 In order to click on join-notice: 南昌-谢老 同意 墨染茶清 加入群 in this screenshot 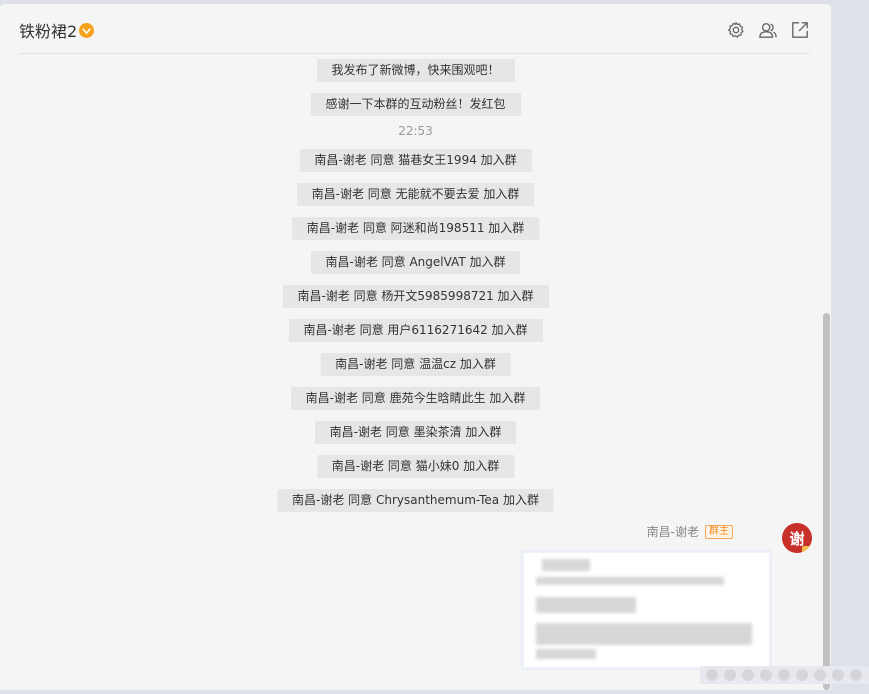, I will do `click(415, 432)`.